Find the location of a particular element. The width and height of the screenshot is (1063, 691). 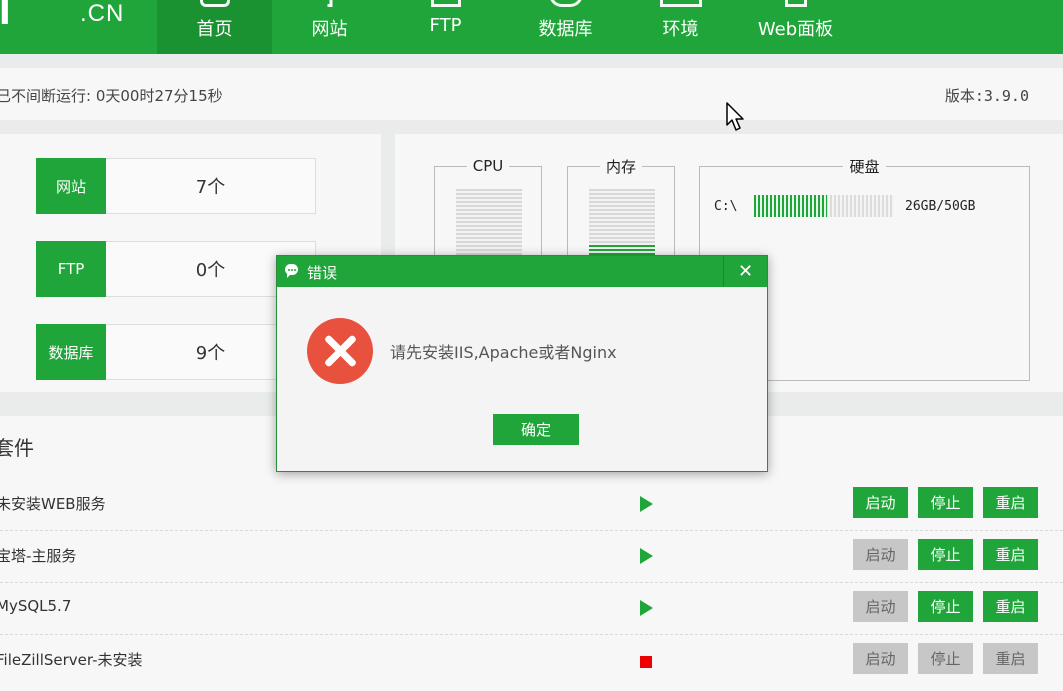

website-icon is located at coordinates (329, 3).